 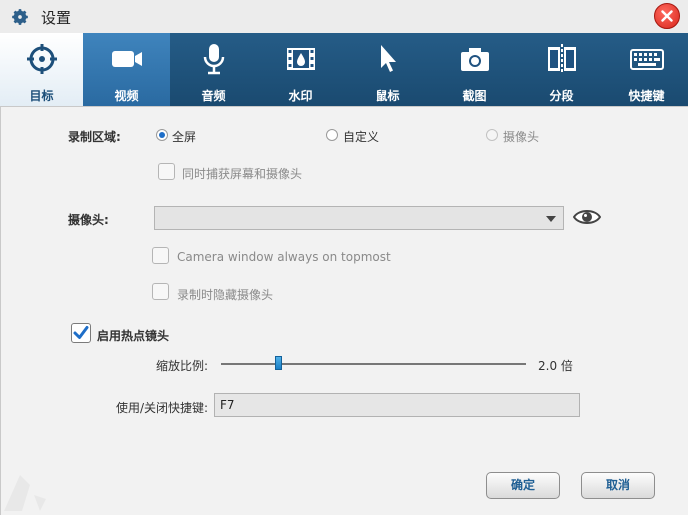 I want to click on tab-label: 分段, so click(x=561, y=96).